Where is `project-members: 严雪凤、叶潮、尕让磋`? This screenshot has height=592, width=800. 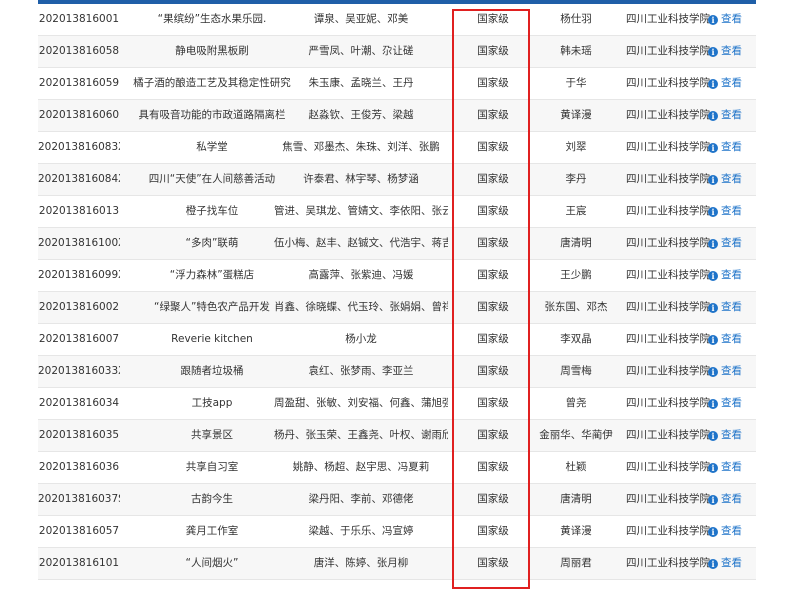 project-members: 严雪凤、叶潮、尕让磋 is located at coordinates (361, 51).